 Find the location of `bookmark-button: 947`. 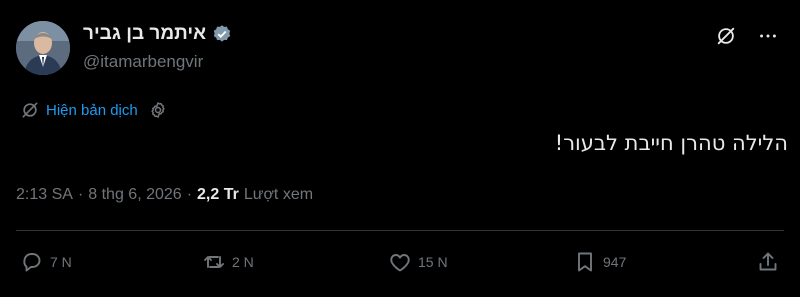

bookmark-button: 947 is located at coordinates (599, 262).